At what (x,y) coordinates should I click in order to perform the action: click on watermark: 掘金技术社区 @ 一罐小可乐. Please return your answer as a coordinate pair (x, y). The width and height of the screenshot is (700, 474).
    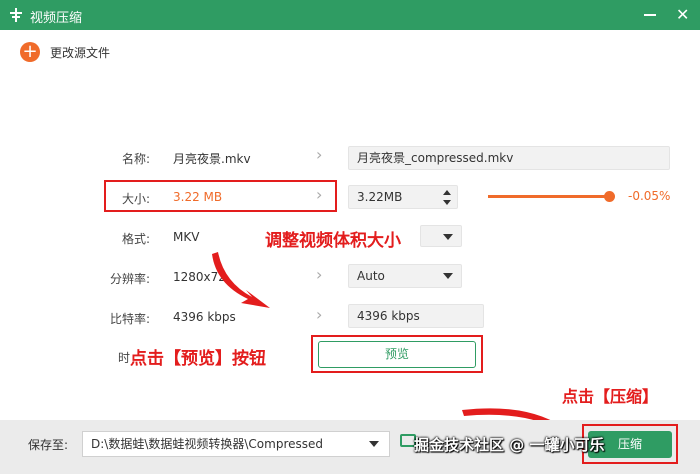
    Looking at the image, I should click on (509, 445).